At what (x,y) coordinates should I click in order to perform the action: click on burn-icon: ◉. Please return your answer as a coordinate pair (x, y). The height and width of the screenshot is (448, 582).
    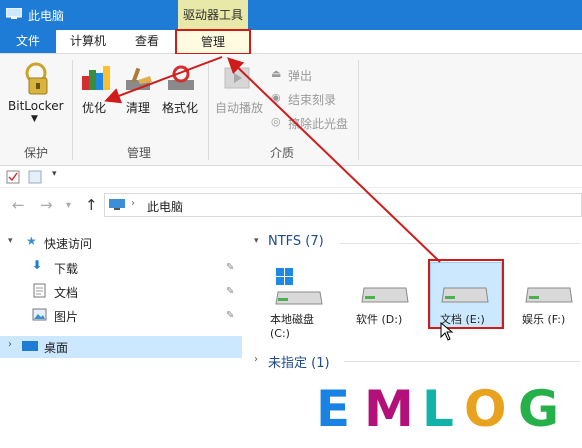
    Looking at the image, I should click on (276, 97).